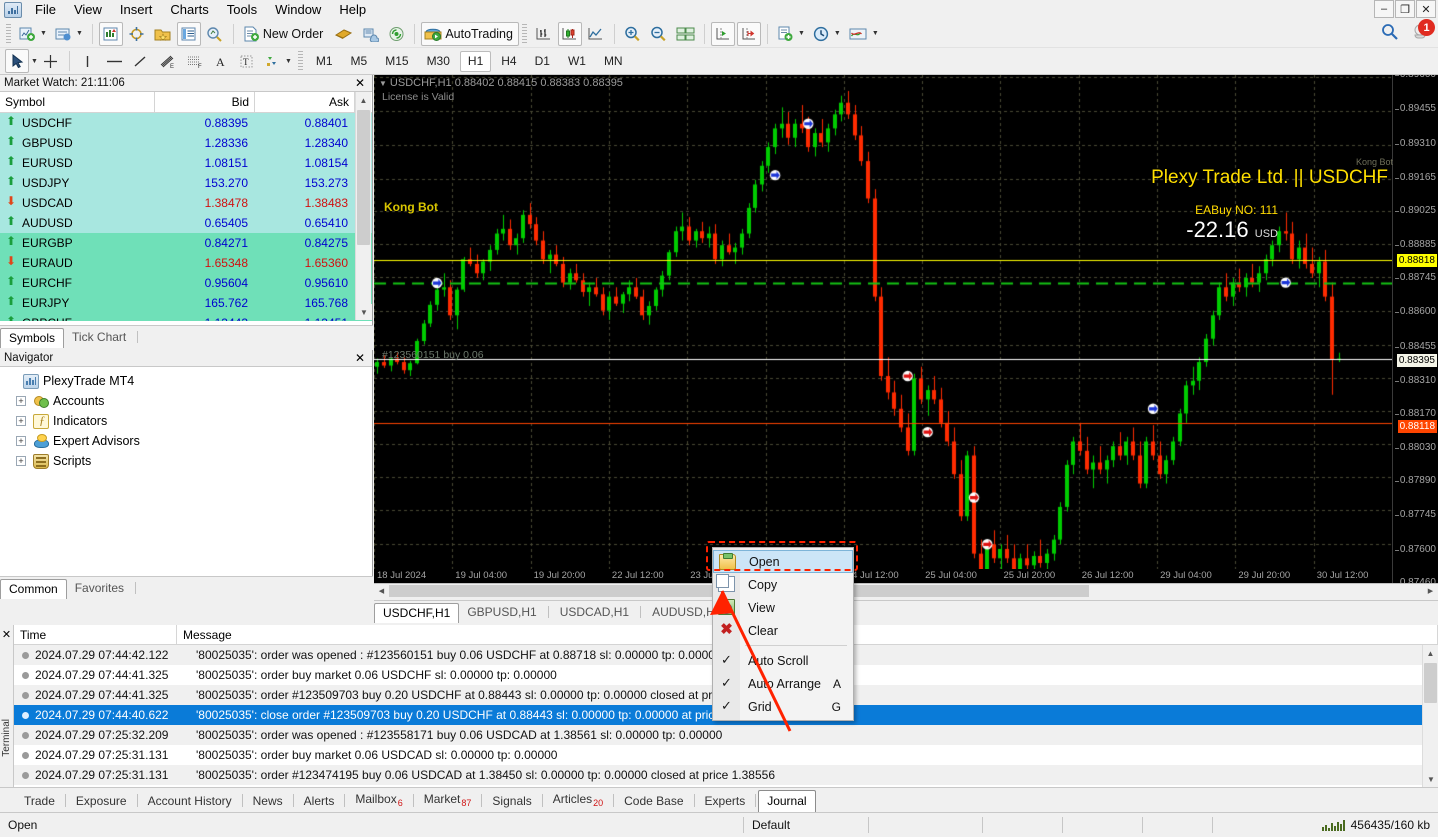 Image resolution: width=1438 pixels, height=837 pixels. Describe the element at coordinates (569, 33) in the screenshot. I see `candlestick-chart-button` at that location.